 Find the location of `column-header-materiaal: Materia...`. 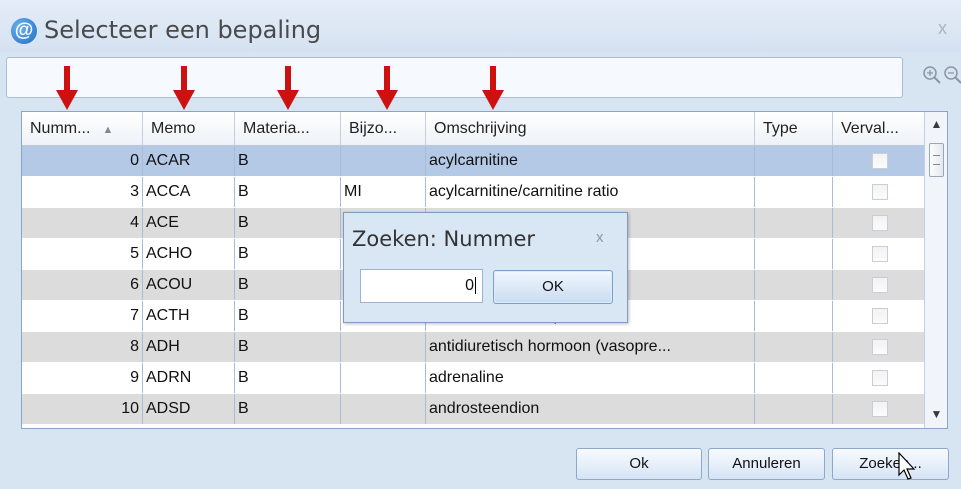

column-header-materiaal: Materia... is located at coordinates (288, 129).